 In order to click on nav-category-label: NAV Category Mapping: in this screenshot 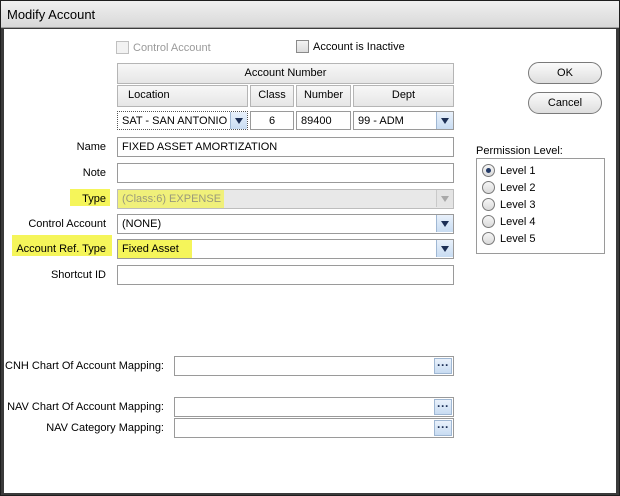, I will do `click(105, 428)`.